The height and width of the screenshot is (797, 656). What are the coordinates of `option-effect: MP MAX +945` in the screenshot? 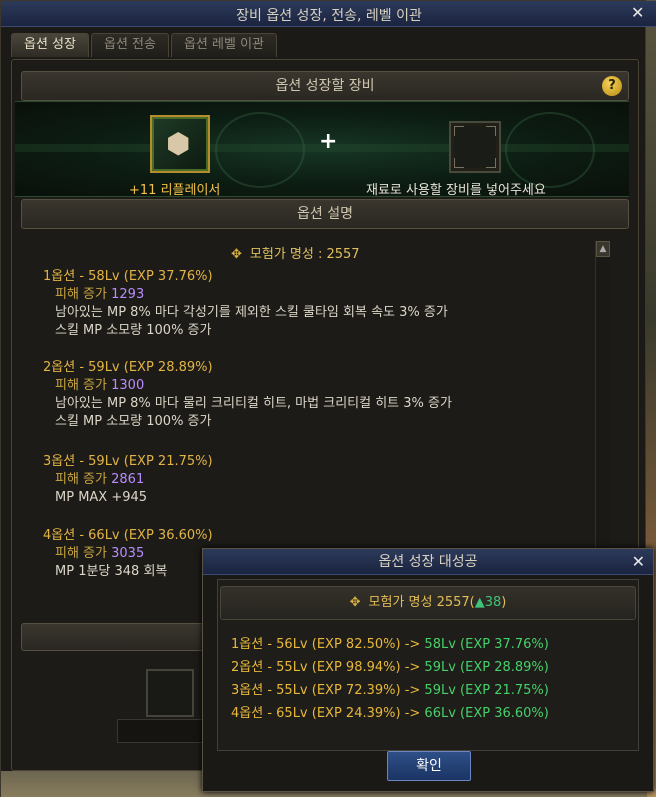 It's located at (101, 497).